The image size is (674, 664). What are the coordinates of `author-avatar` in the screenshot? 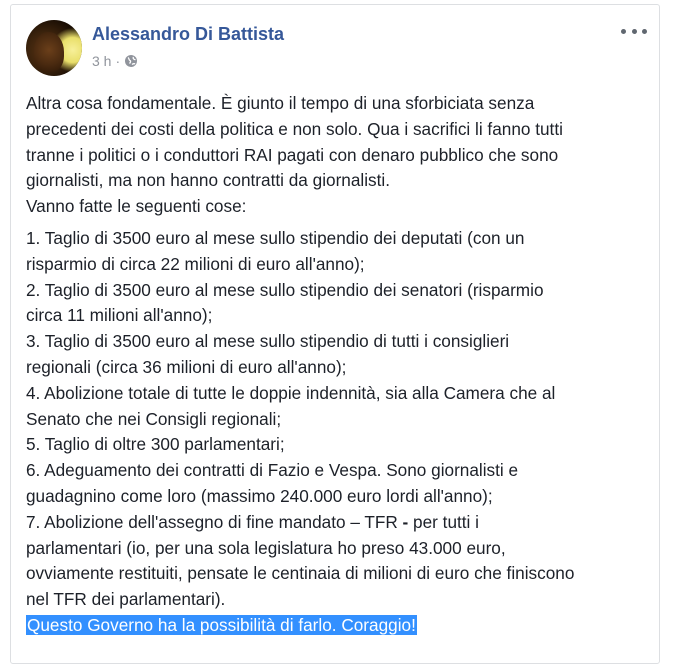 It's located at (54, 48).